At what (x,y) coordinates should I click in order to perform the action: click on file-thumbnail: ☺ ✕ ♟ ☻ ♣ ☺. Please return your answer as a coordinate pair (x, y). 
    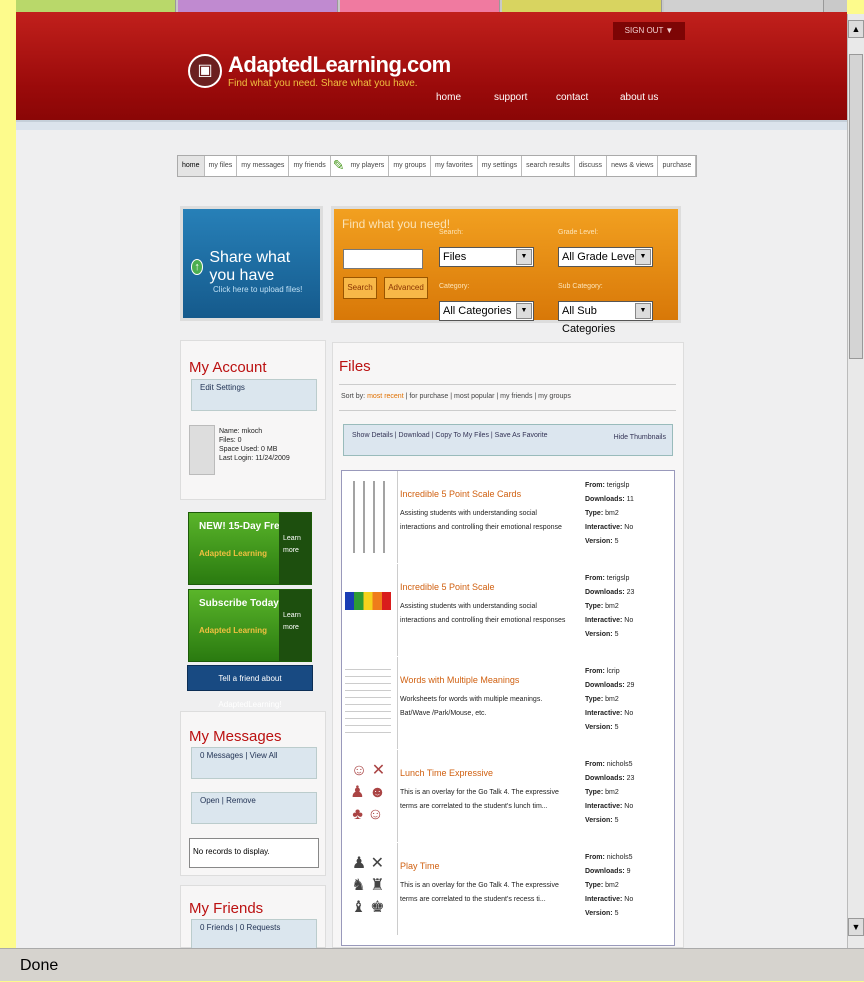
    Looking at the image, I should click on (368, 796).